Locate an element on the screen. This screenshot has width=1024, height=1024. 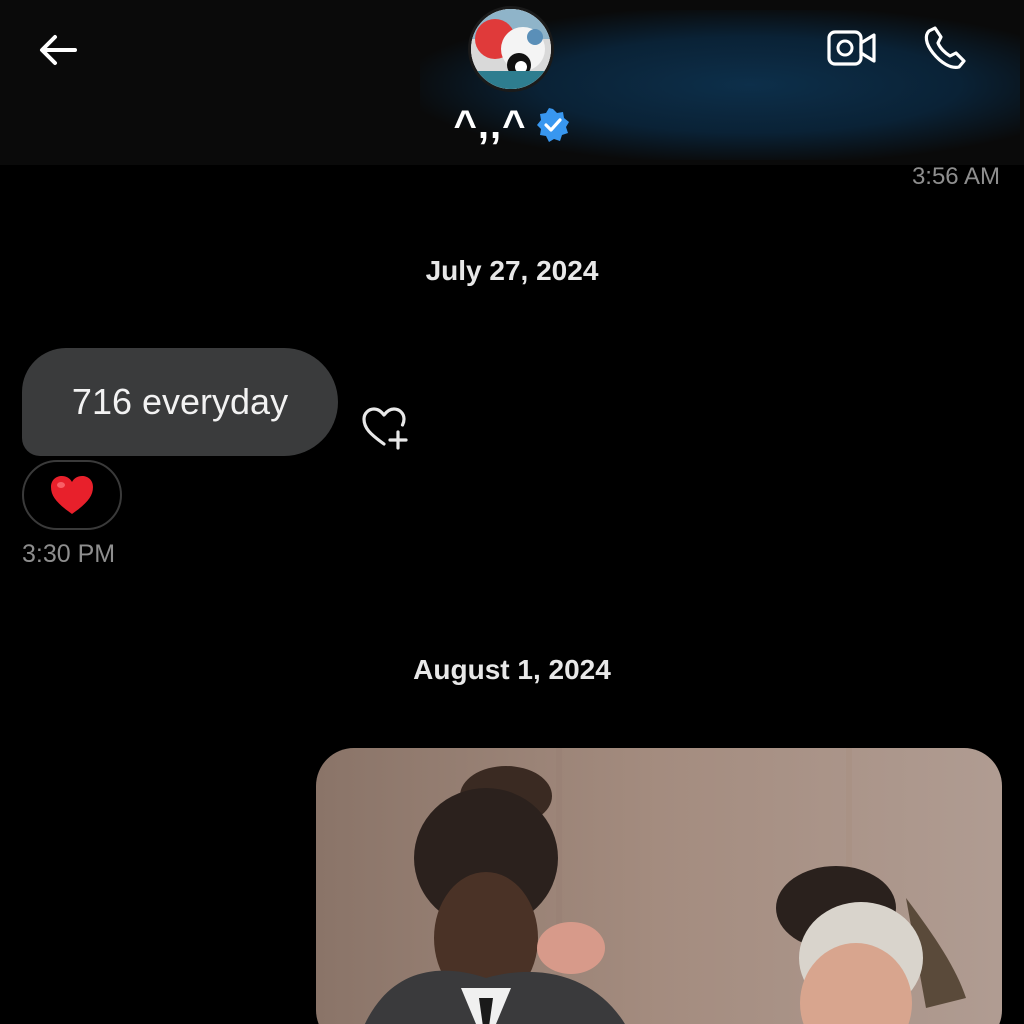
arrow-left-icon is located at coordinates (58, 50).